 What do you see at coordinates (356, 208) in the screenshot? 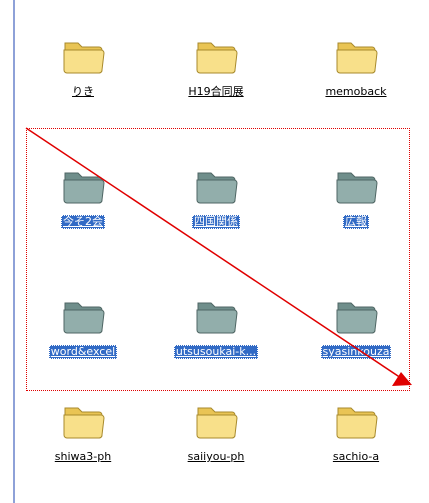
I see `folder-item: 広報` at bounding box center [356, 208].